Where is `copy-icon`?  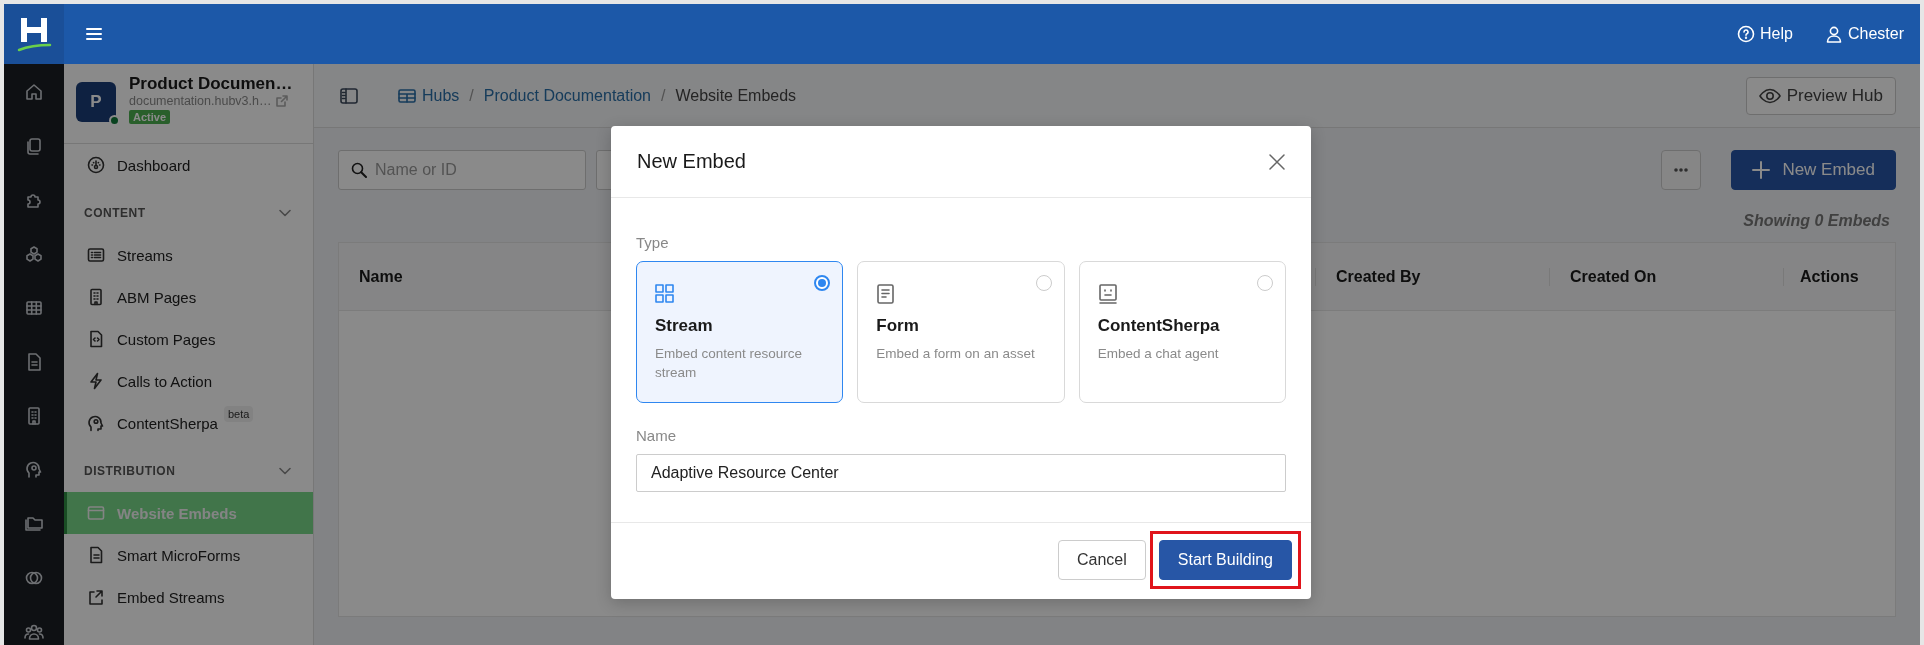 copy-icon is located at coordinates (34, 146).